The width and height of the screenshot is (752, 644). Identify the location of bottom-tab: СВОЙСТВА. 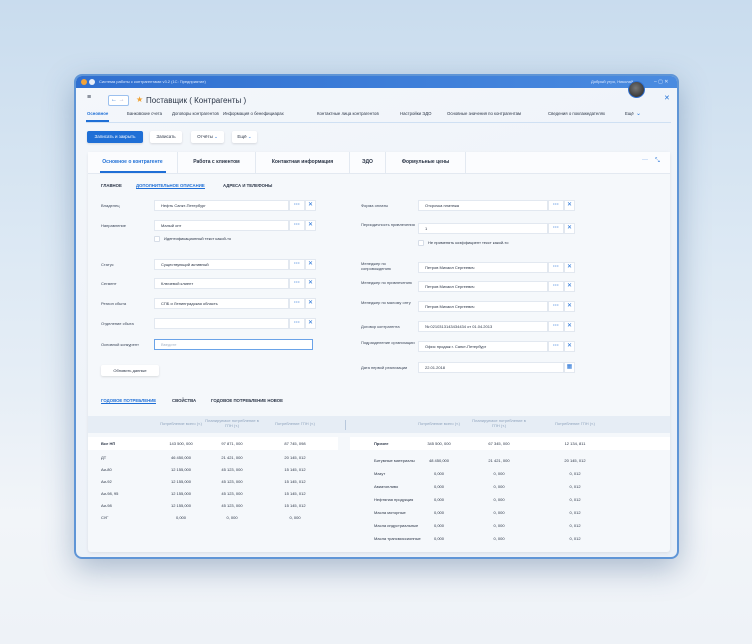
(184, 400).